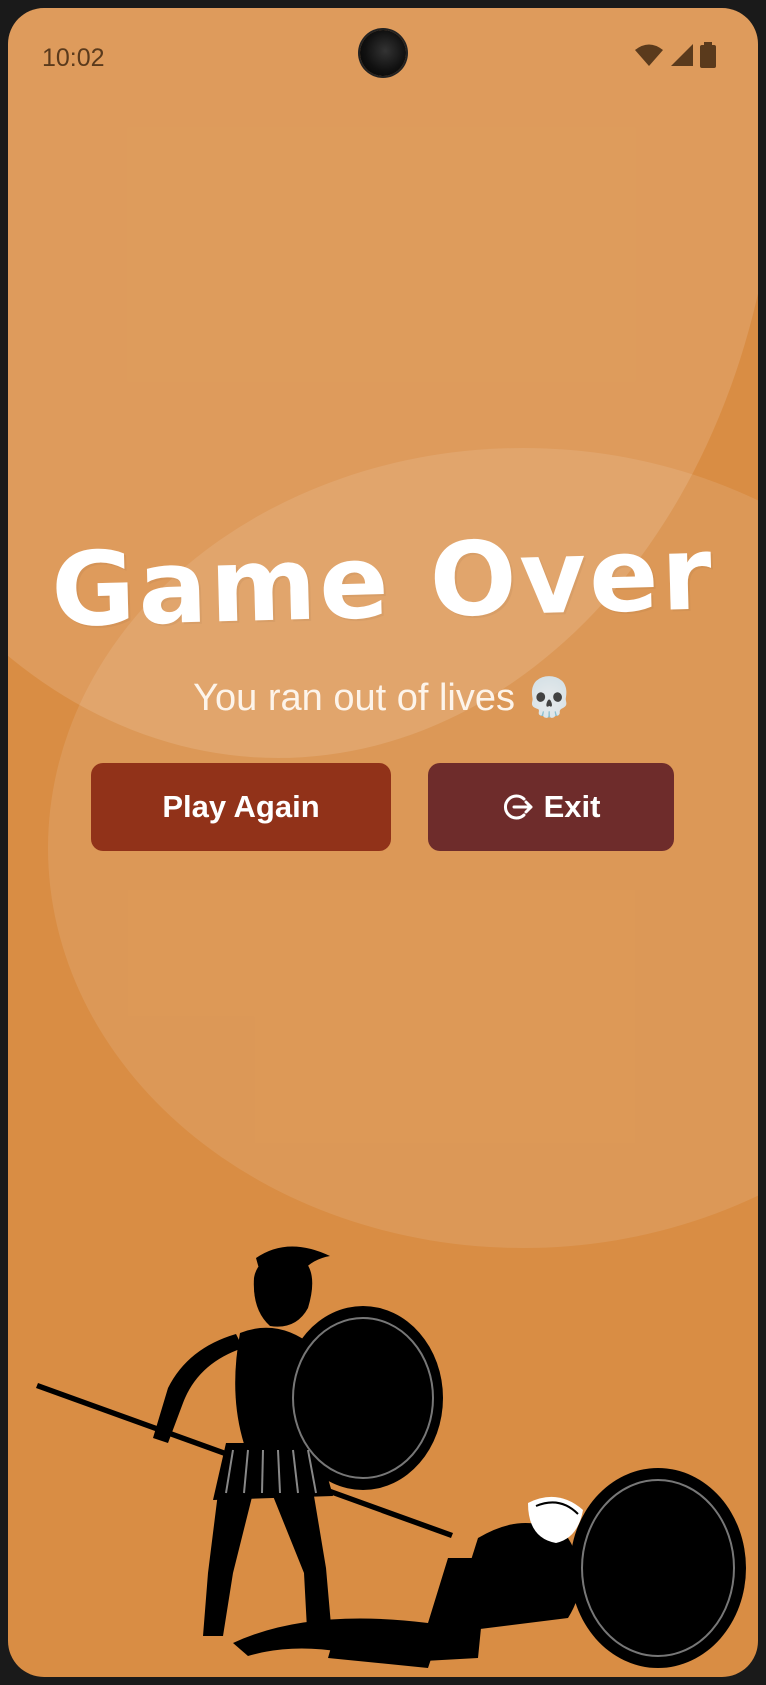  I want to click on exit-button: Exit, so click(551, 807).